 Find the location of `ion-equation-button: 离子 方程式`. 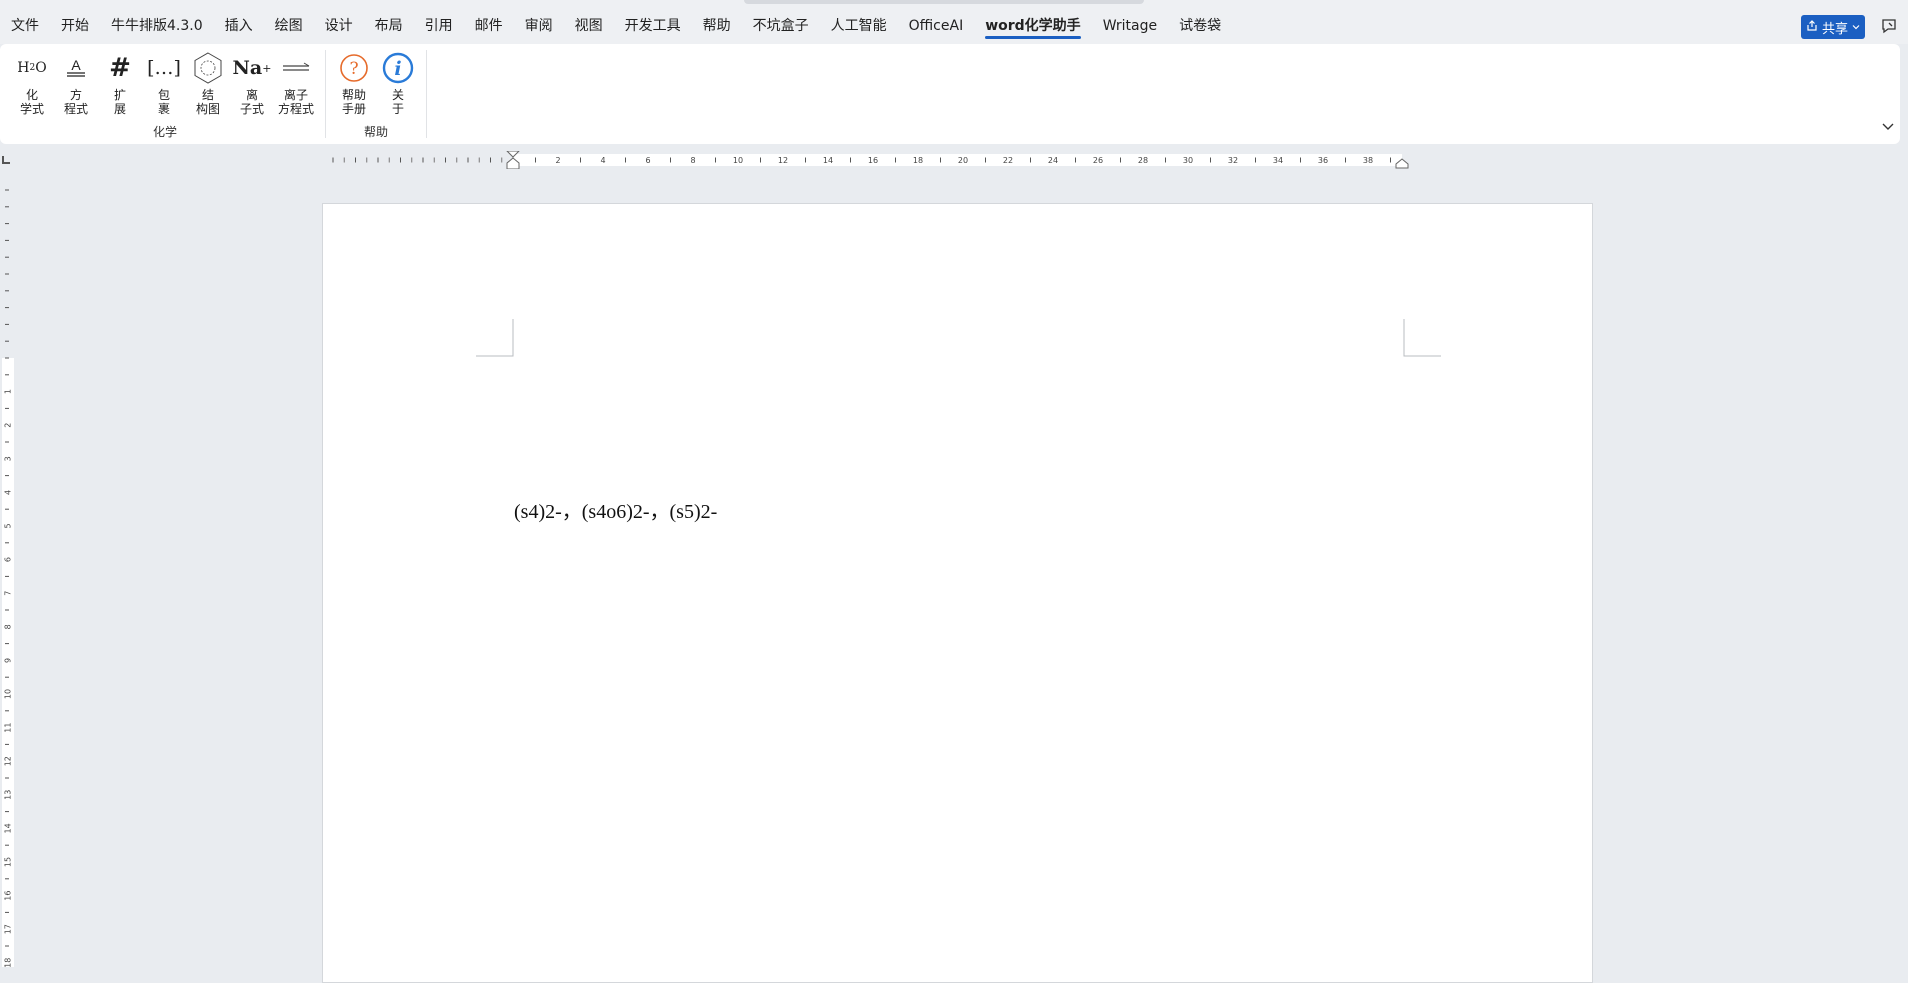

ion-equation-button: 离子 方程式 is located at coordinates (296, 85).